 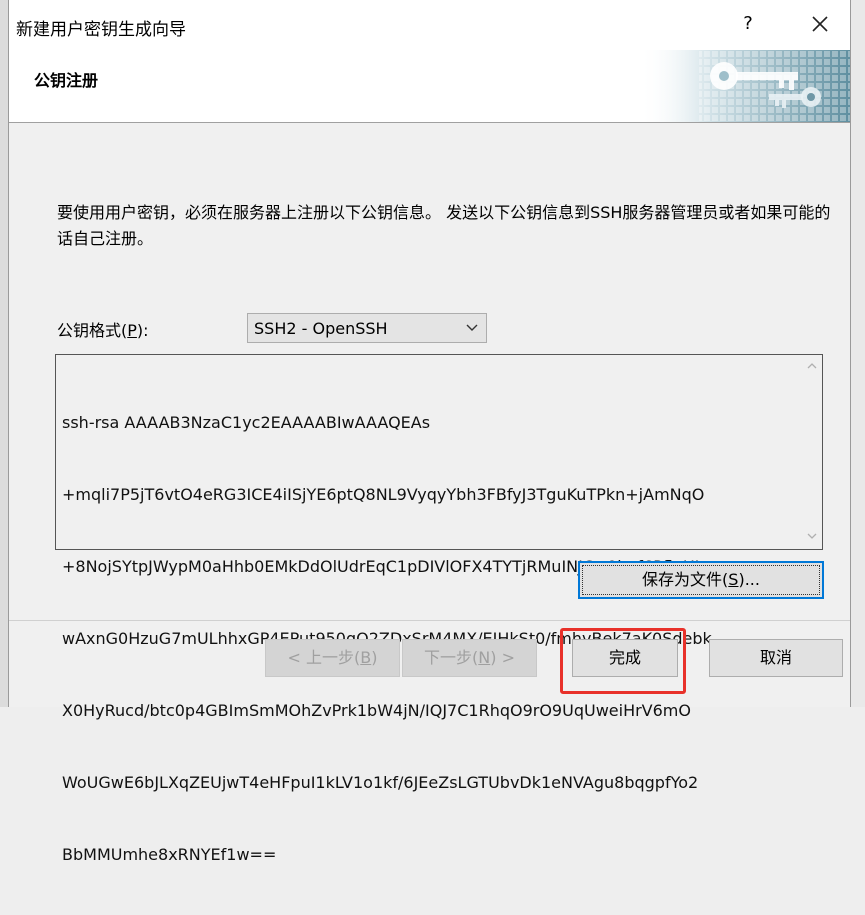 I want to click on back-button: < 上一步(B), so click(x=332, y=658).